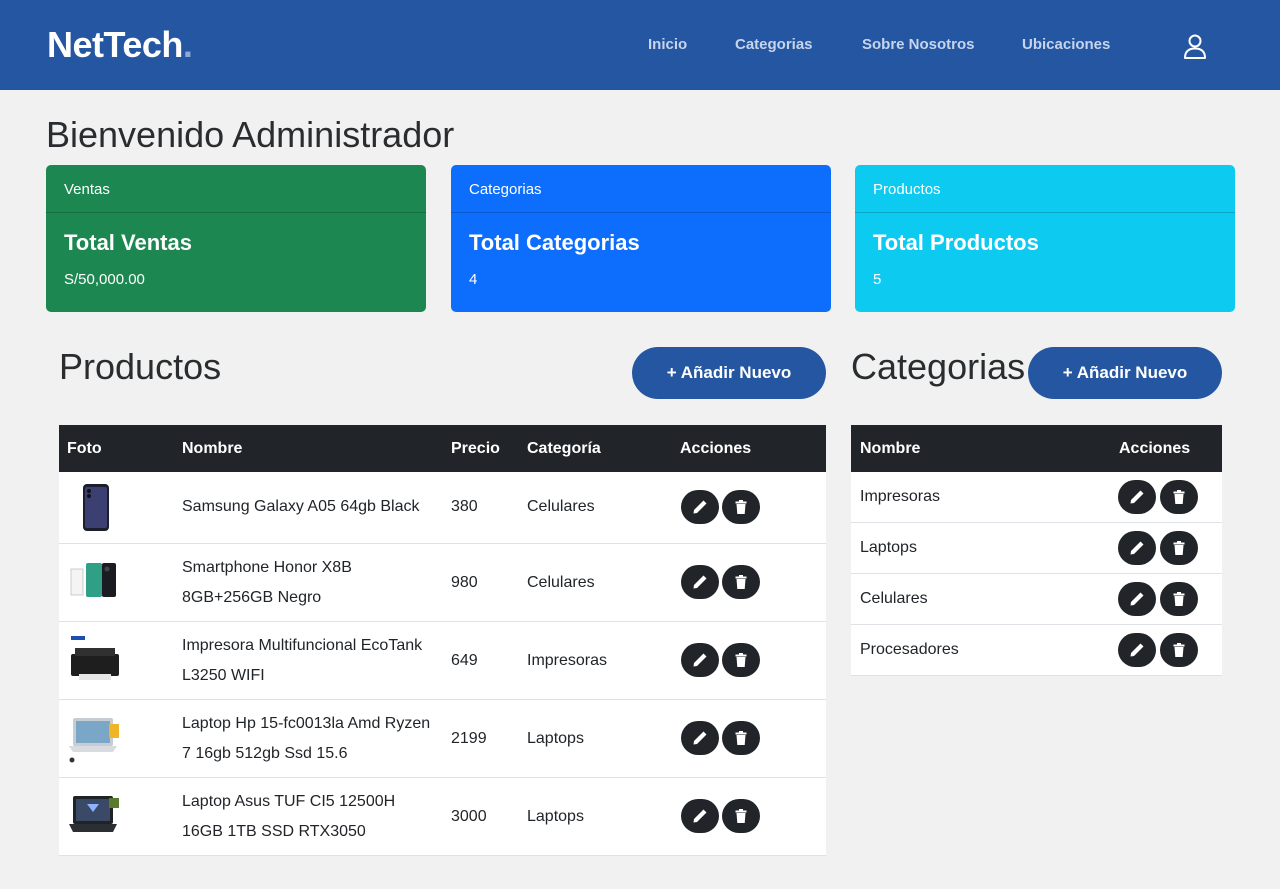  Describe the element at coordinates (774, 44) in the screenshot. I see `nav-link-categorias: Categorias` at that location.